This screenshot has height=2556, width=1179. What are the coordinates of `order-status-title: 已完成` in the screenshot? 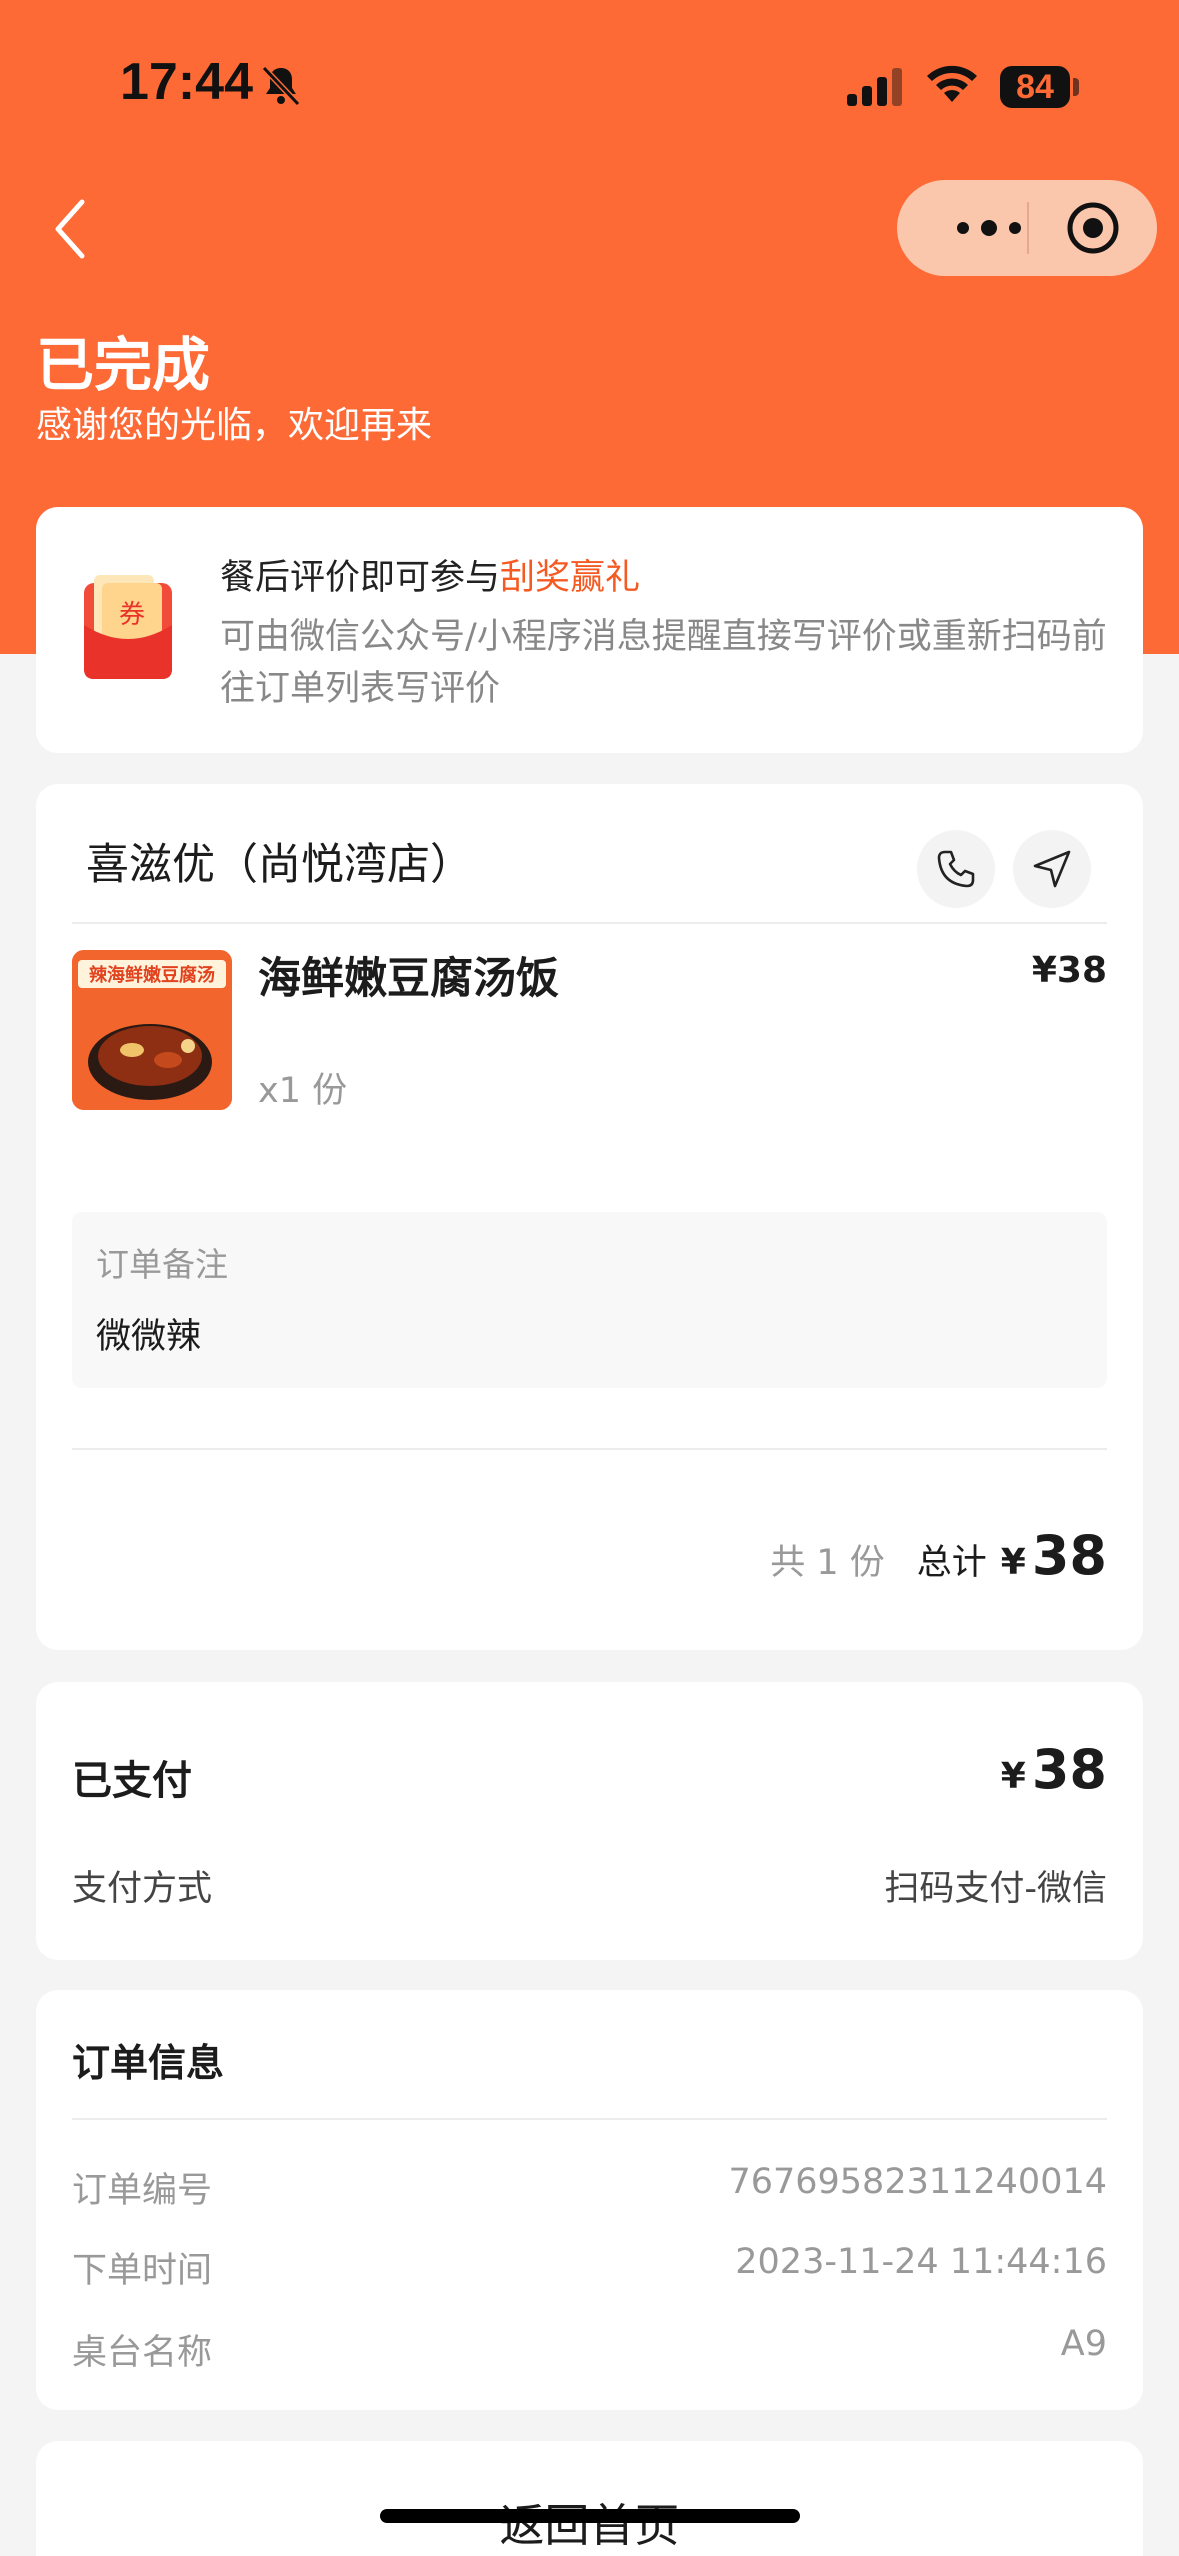 It's located at (123, 365).